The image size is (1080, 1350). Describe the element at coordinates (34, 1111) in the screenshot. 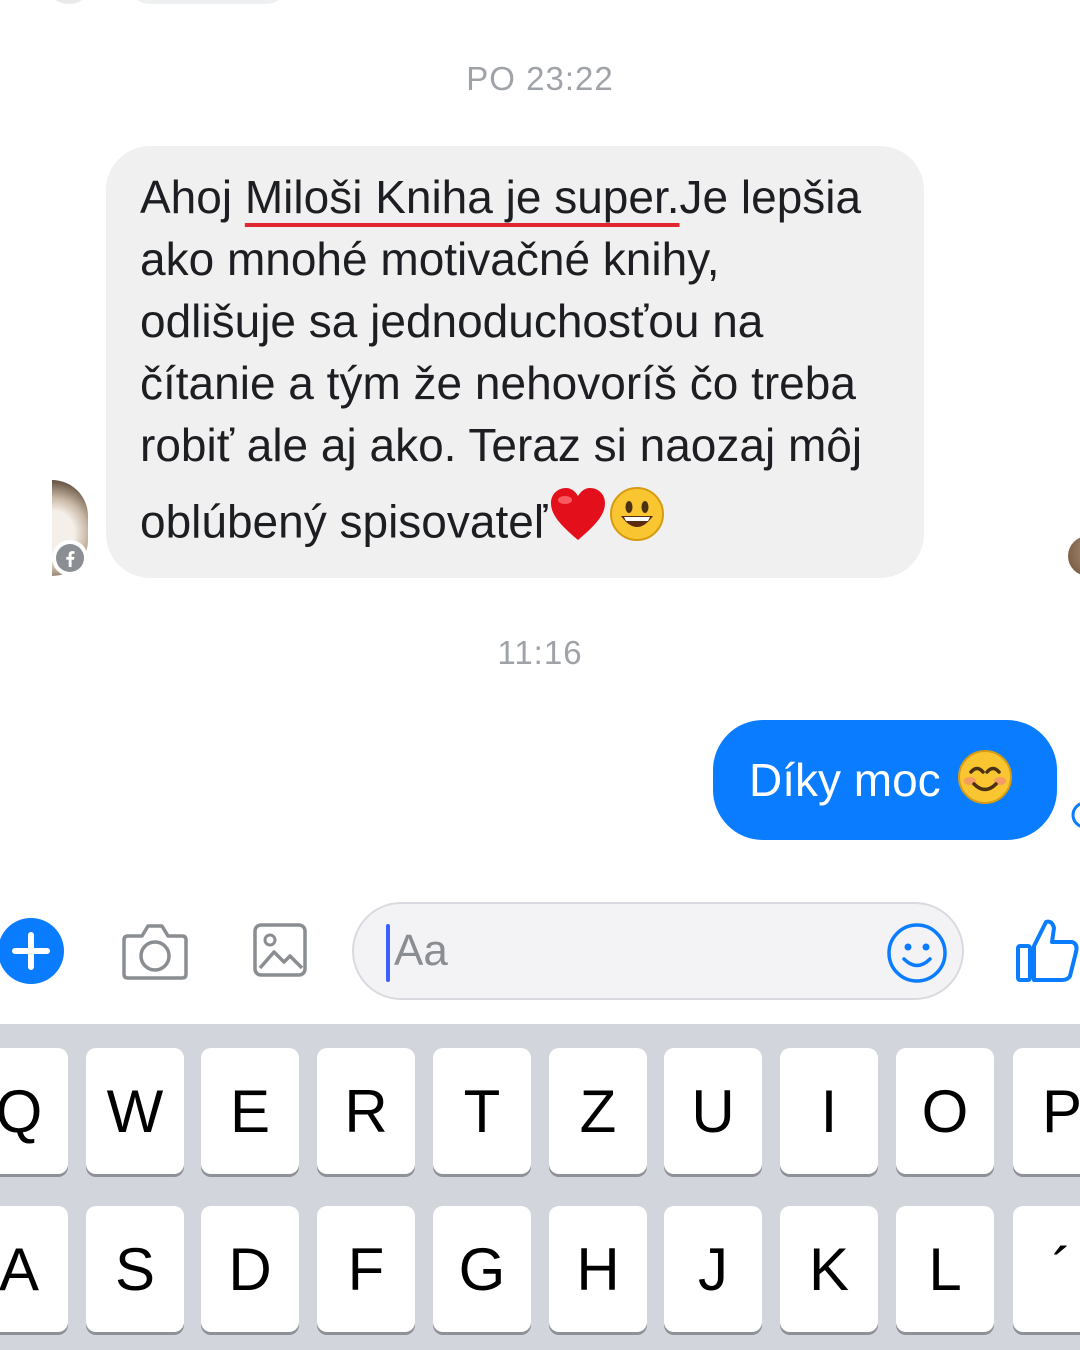

I see `key-q: Q` at that location.